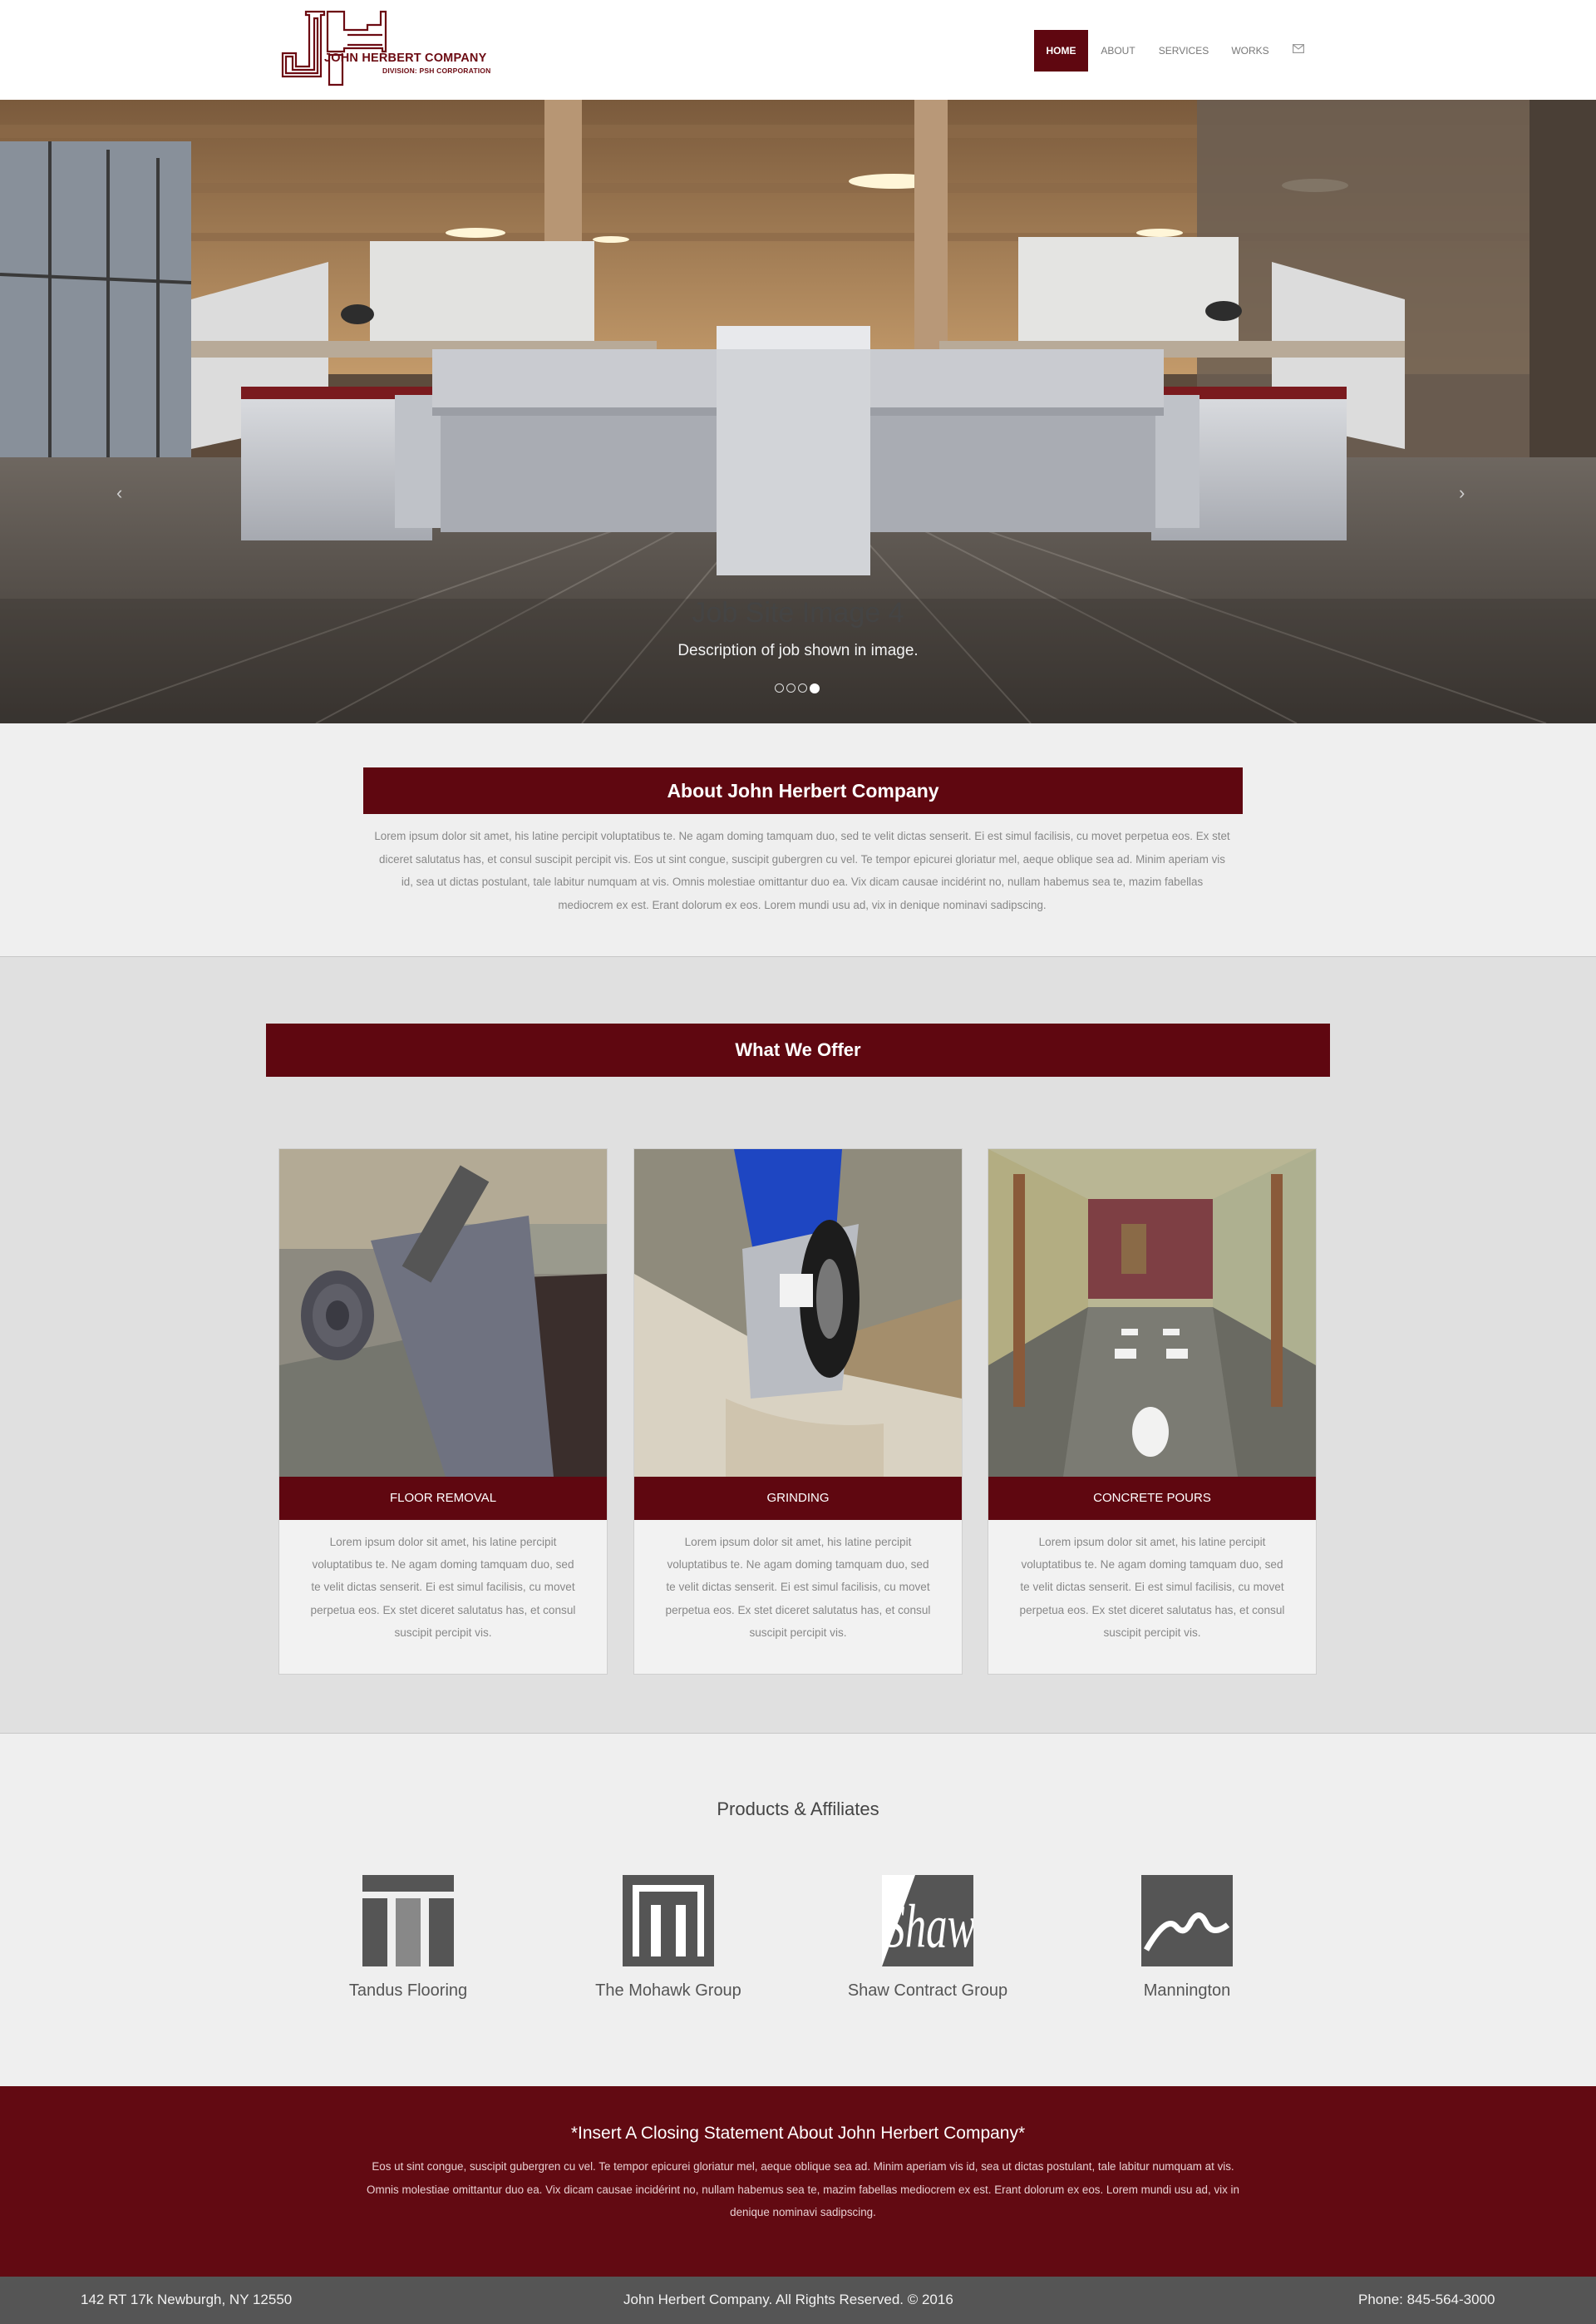 This screenshot has height=2324, width=1596. Describe the element at coordinates (668, 1920) in the screenshot. I see `mohawk-logo-icon` at that location.